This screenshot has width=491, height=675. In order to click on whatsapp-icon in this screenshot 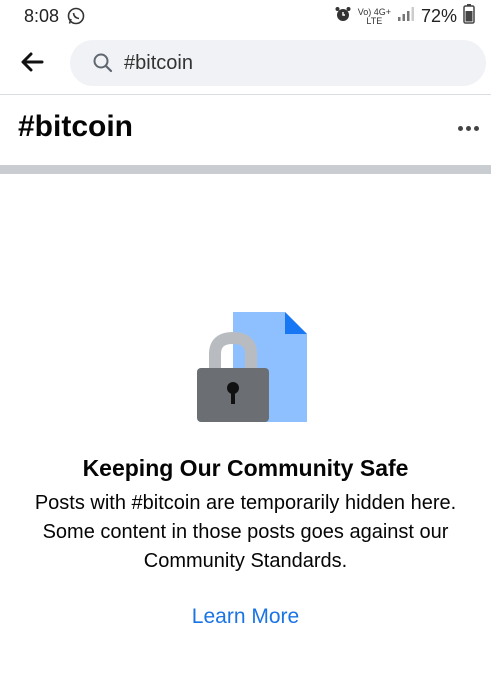, I will do `click(76, 18)`.